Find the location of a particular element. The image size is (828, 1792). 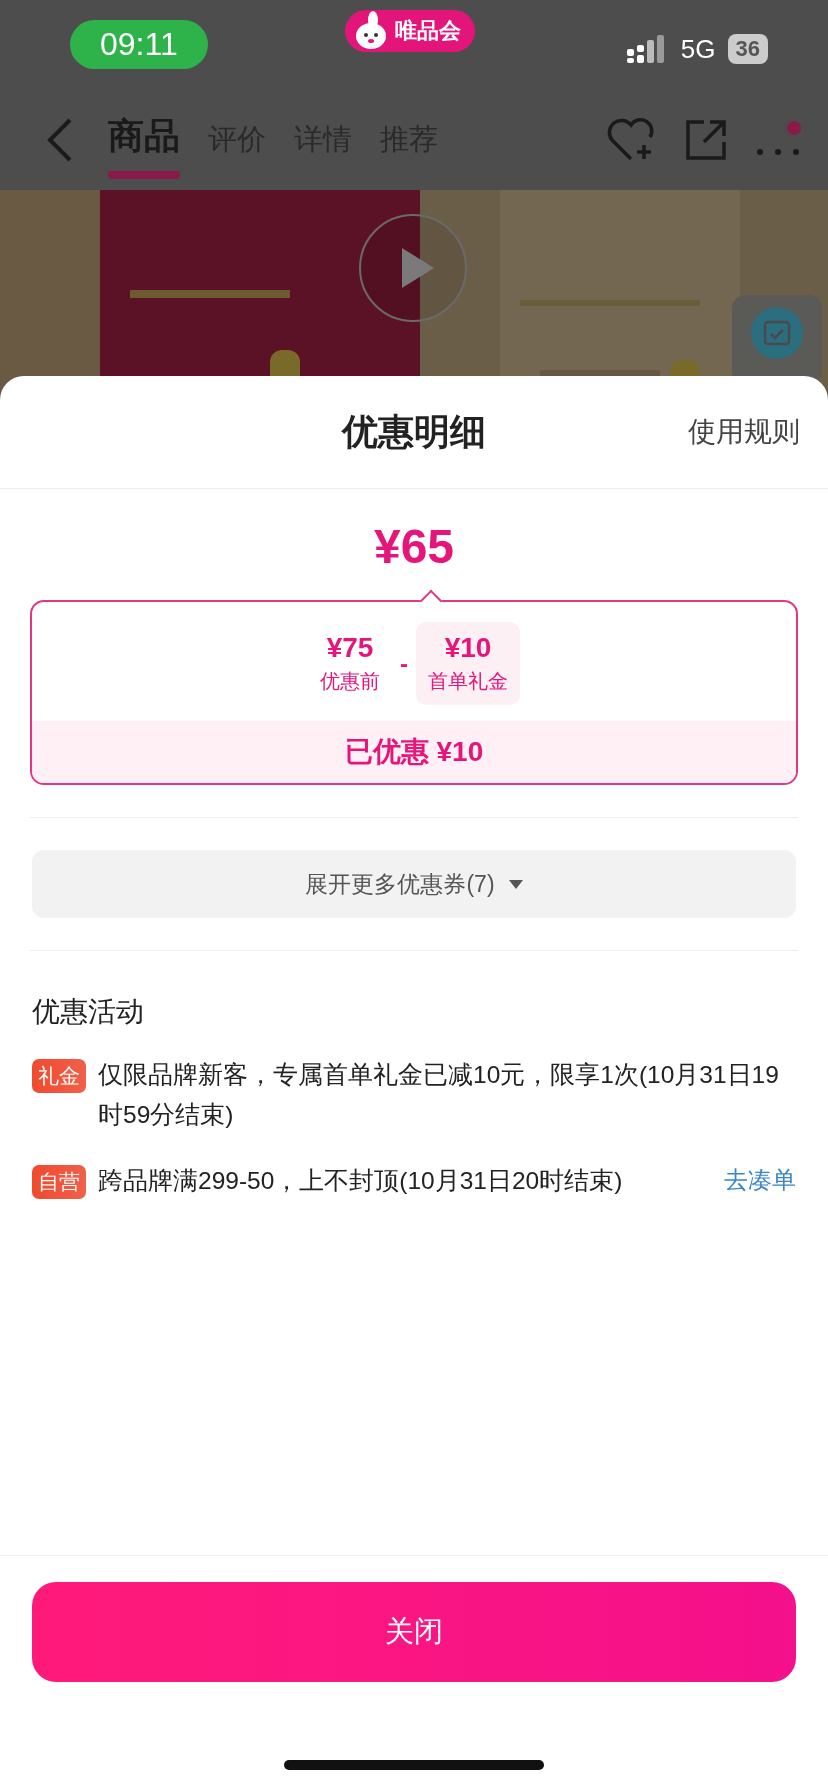

back-icon is located at coordinates (60, 140).